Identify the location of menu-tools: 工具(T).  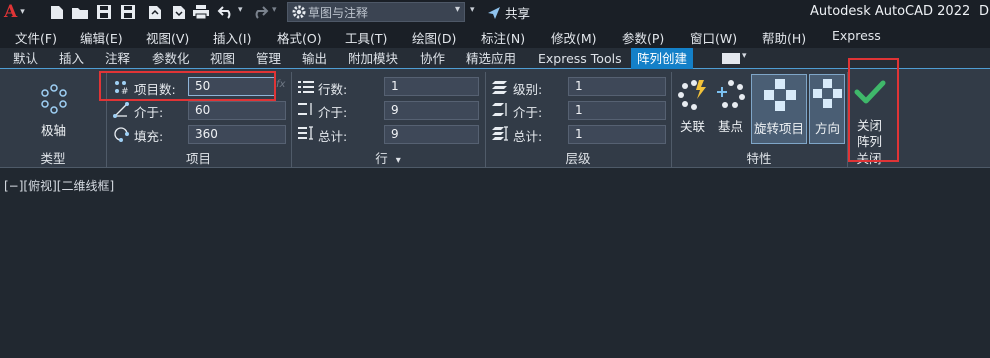
(366, 37).